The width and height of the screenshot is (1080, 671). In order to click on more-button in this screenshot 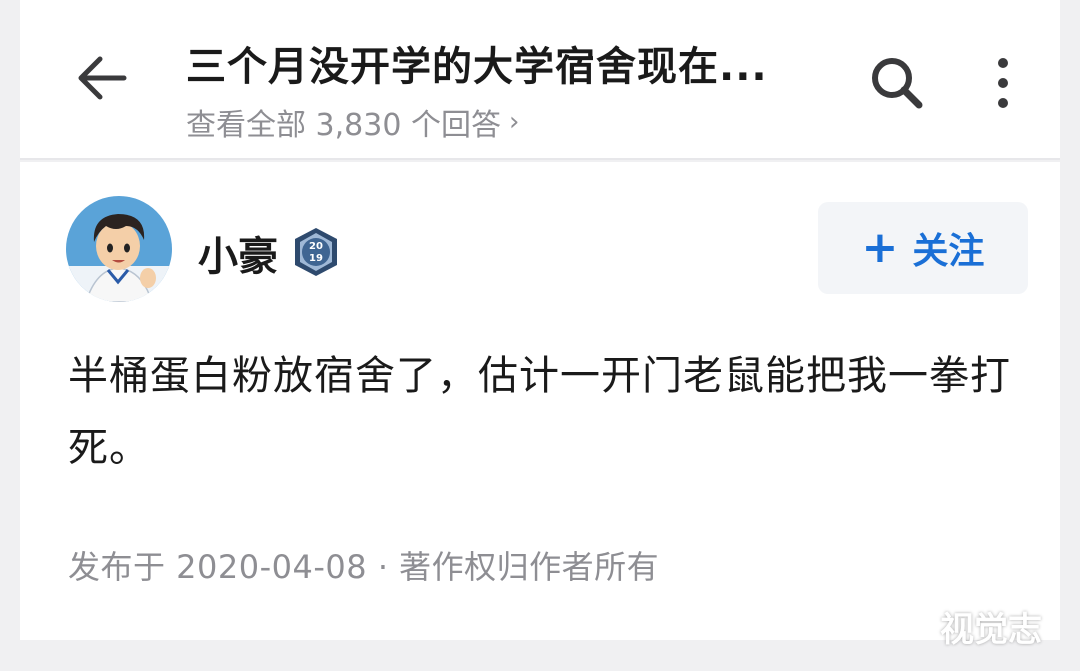, I will do `click(1003, 85)`.